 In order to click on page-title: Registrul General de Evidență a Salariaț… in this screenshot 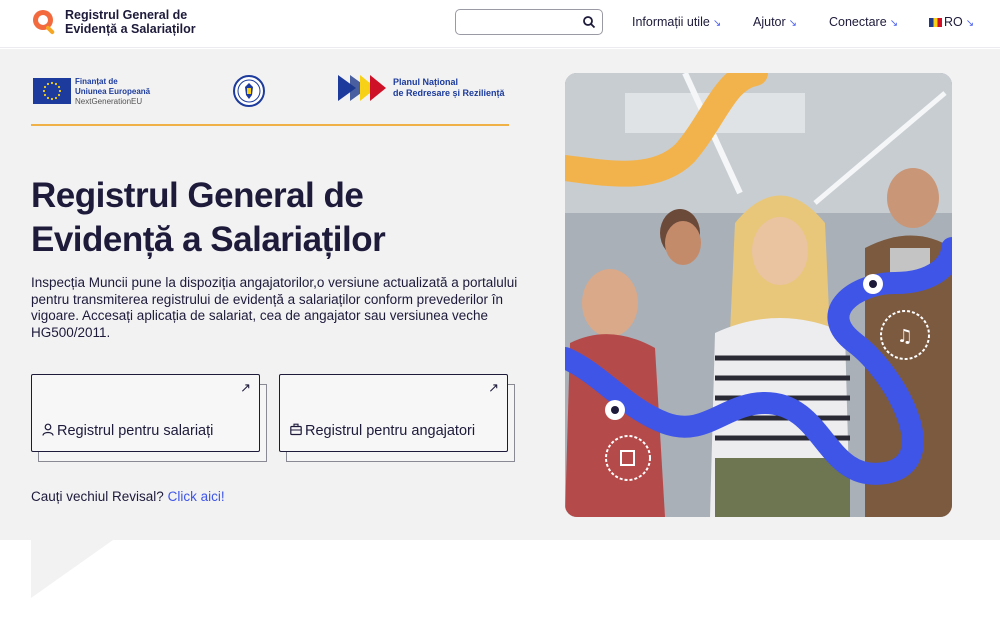, I will do `click(281, 218)`.